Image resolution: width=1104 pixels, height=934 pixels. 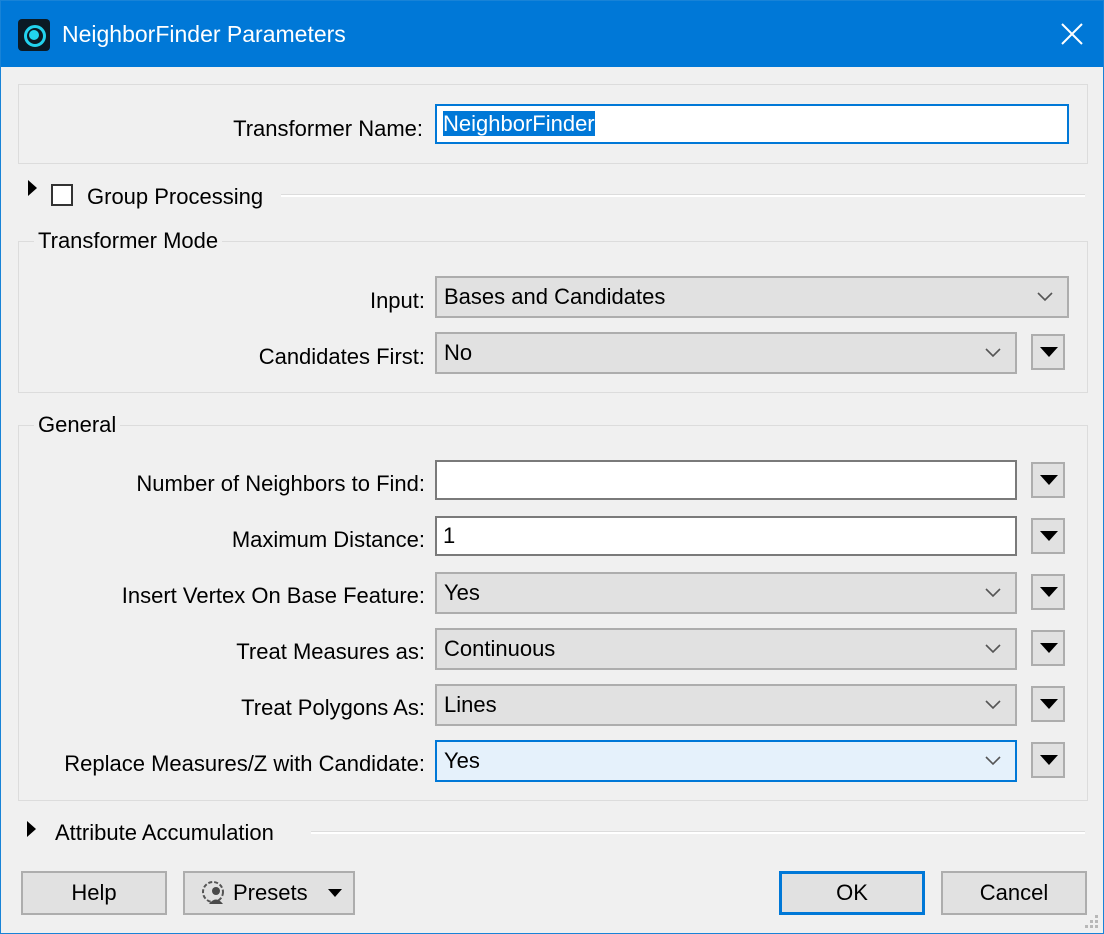 I want to click on gear-user-icon, so click(x=213, y=892).